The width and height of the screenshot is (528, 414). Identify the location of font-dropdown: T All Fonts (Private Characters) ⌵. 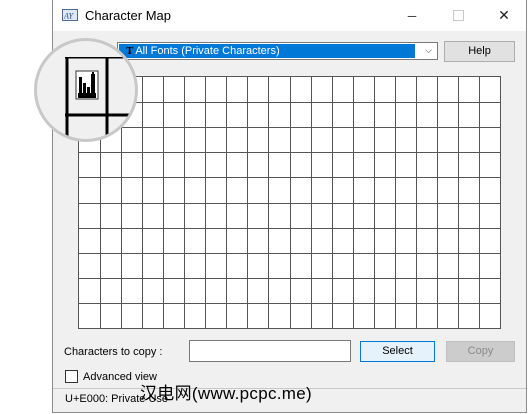
(277, 51).